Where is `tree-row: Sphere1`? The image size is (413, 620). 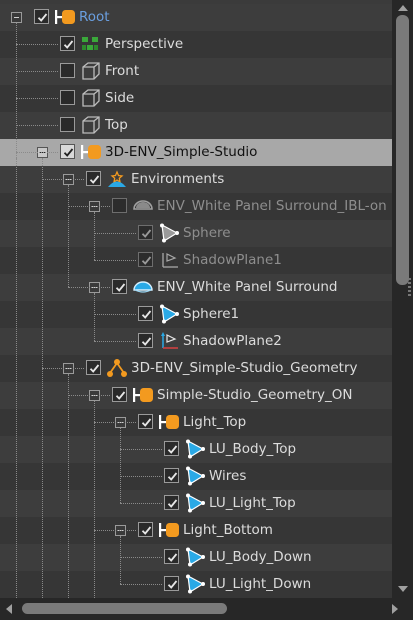 tree-row: Sphere1 is located at coordinates (196, 314).